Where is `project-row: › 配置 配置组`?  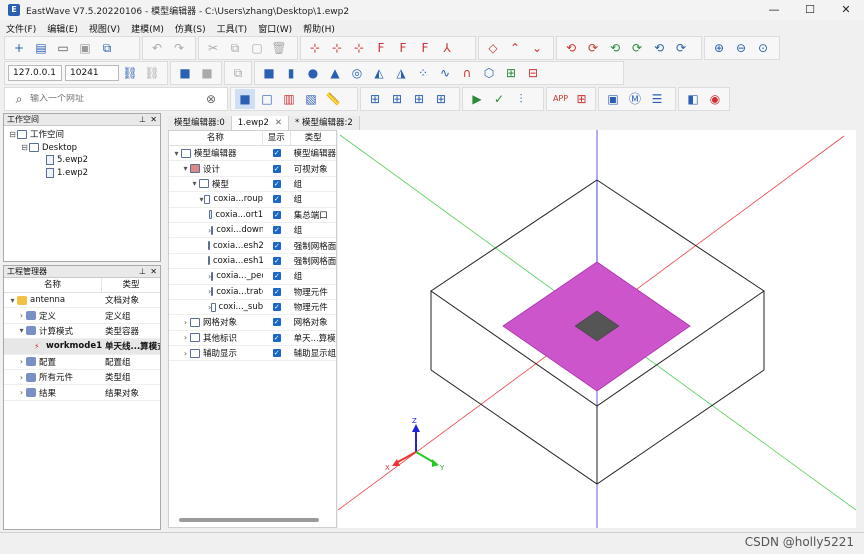 project-row: › 配置 配置组 is located at coordinates (82, 362).